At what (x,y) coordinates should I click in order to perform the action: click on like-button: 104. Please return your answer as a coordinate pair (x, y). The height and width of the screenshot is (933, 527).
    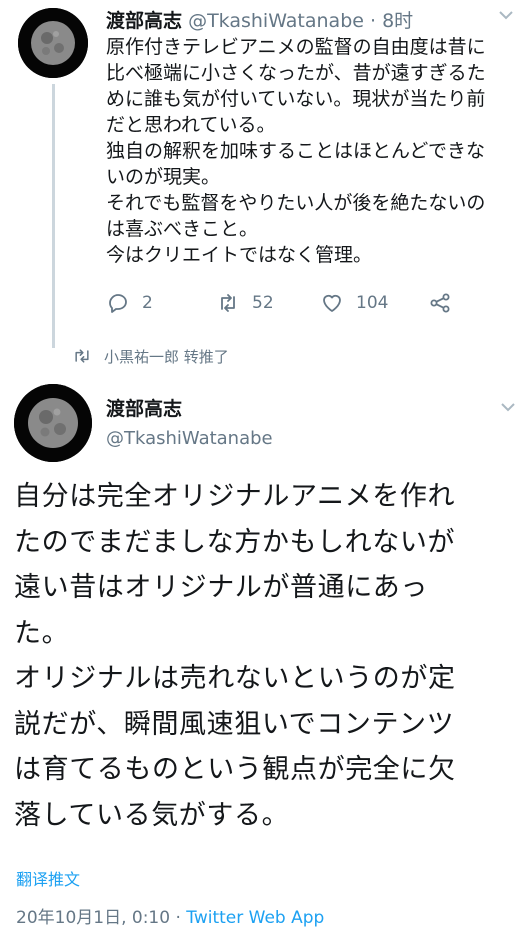
    Looking at the image, I should click on (354, 303).